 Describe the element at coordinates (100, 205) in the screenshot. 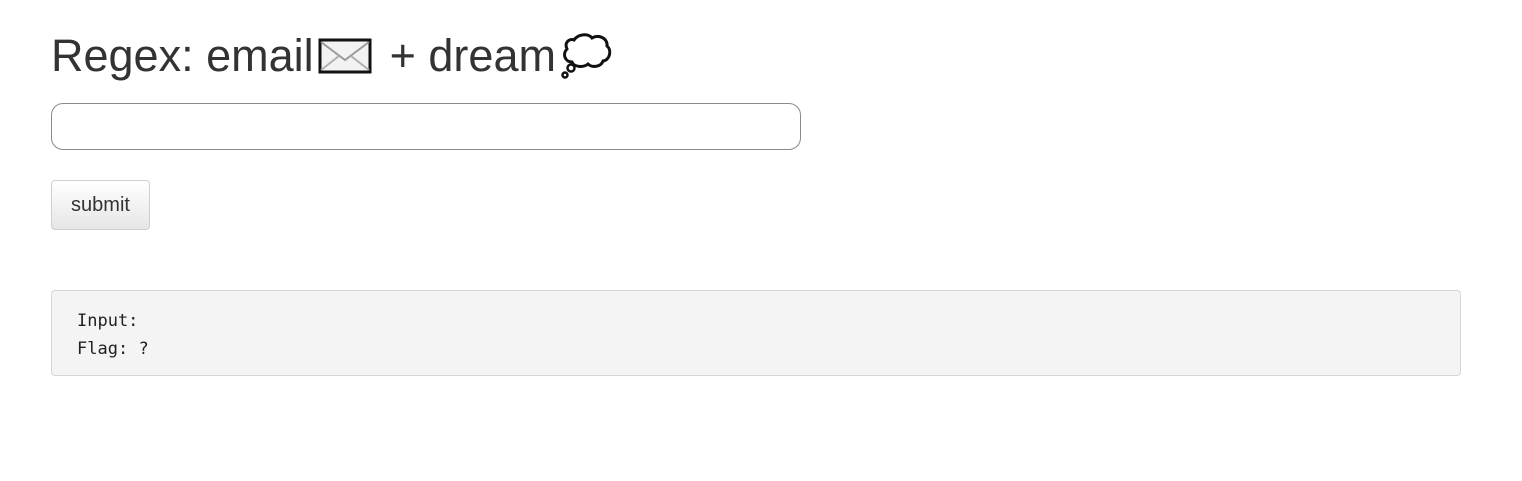

I see `submit-button: submit` at that location.